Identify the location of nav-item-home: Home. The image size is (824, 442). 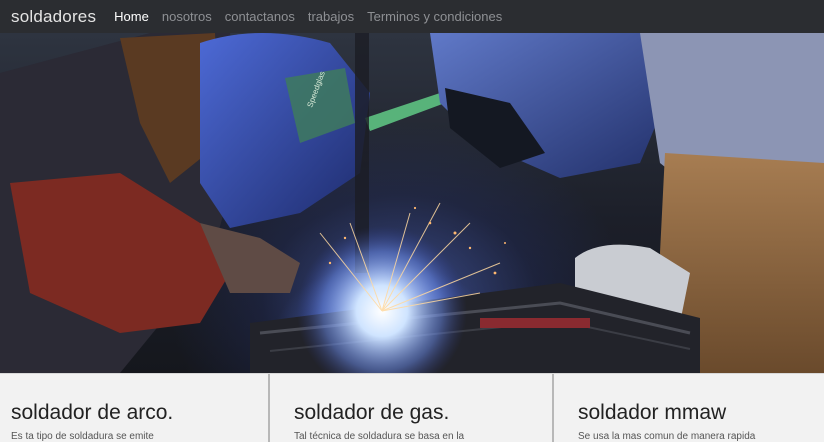
(131, 16).